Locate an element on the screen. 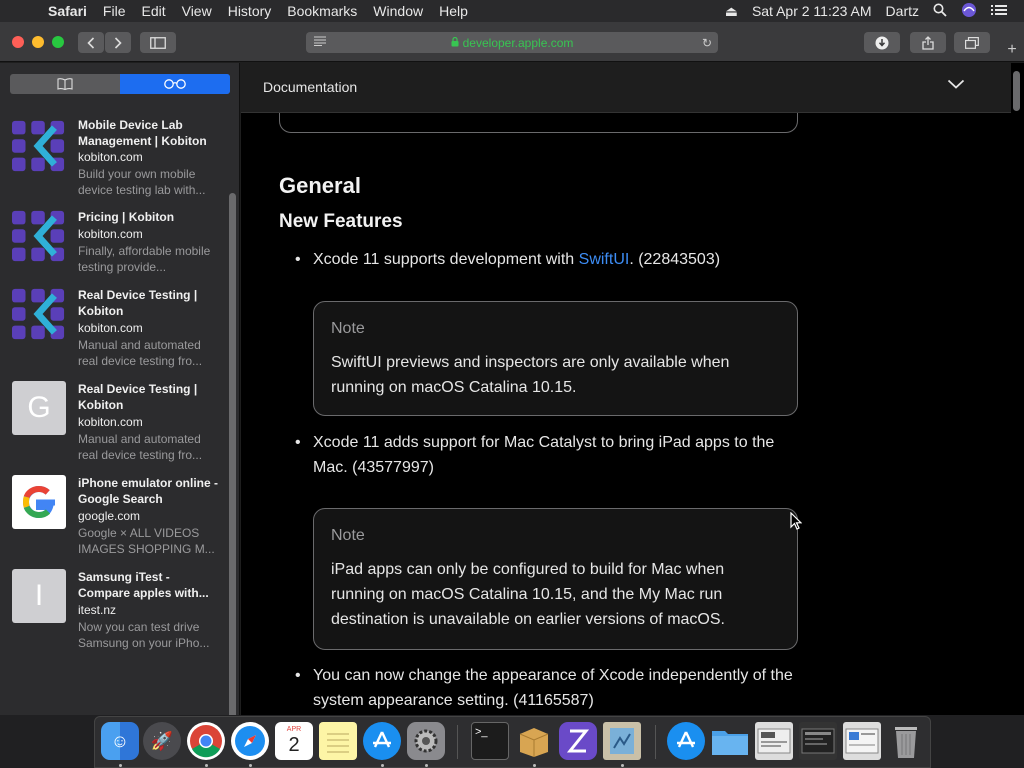 This screenshot has width=1024, height=768. user-name: Dartz is located at coordinates (902, 11).